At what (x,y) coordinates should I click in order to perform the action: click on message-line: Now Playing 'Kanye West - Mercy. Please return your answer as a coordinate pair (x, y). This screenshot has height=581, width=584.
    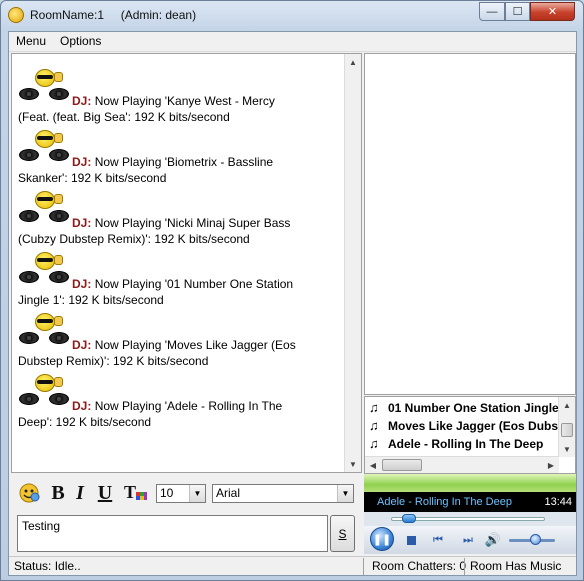
    Looking at the image, I should click on (184, 101).